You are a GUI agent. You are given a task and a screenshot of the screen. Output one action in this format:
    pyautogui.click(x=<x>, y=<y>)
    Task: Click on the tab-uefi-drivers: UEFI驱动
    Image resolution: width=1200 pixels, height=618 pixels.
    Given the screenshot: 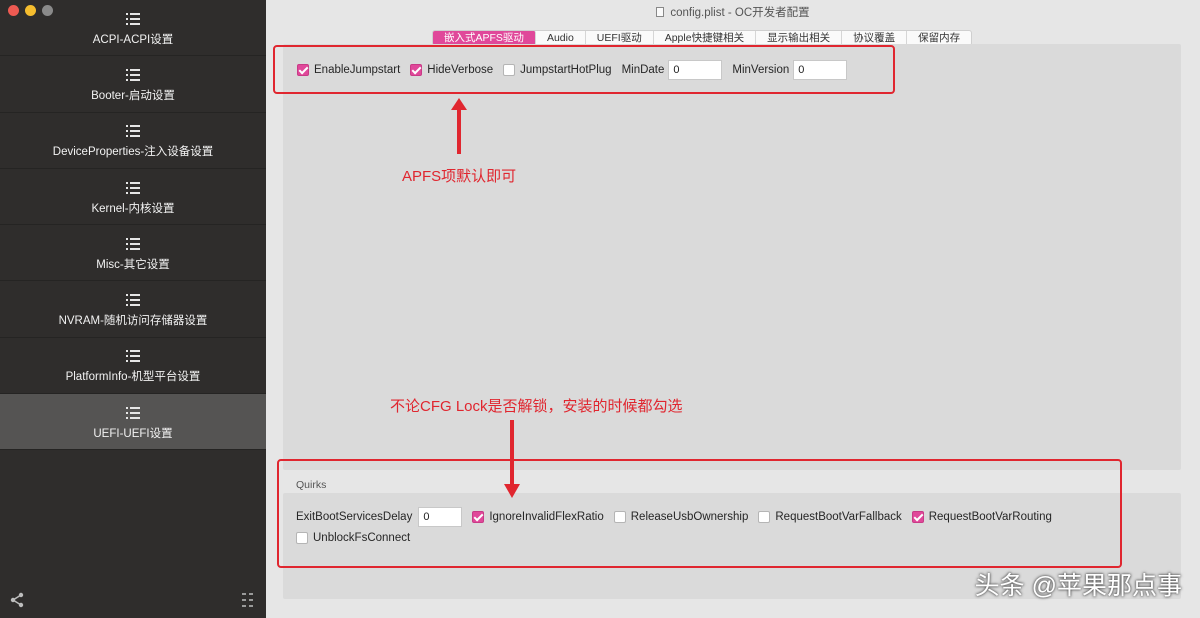 What is the action you would take?
    pyautogui.click(x=620, y=38)
    